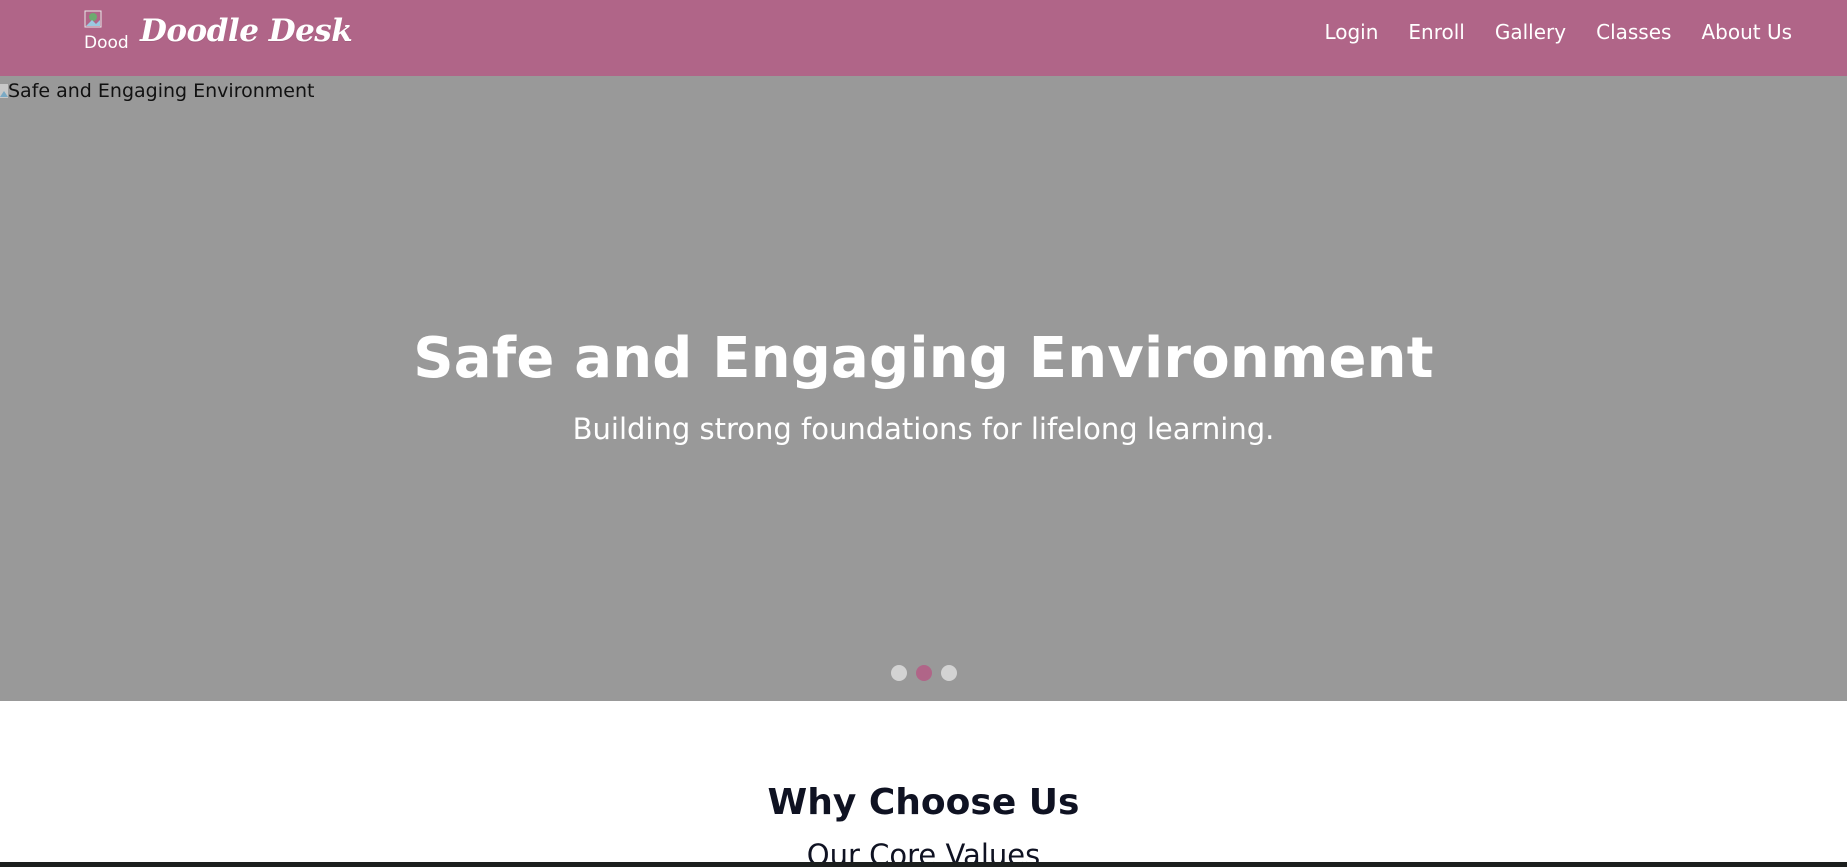 This screenshot has height=867, width=1847. I want to click on hero-image-alt-text: Safe and Engaging Environment, so click(161, 91).